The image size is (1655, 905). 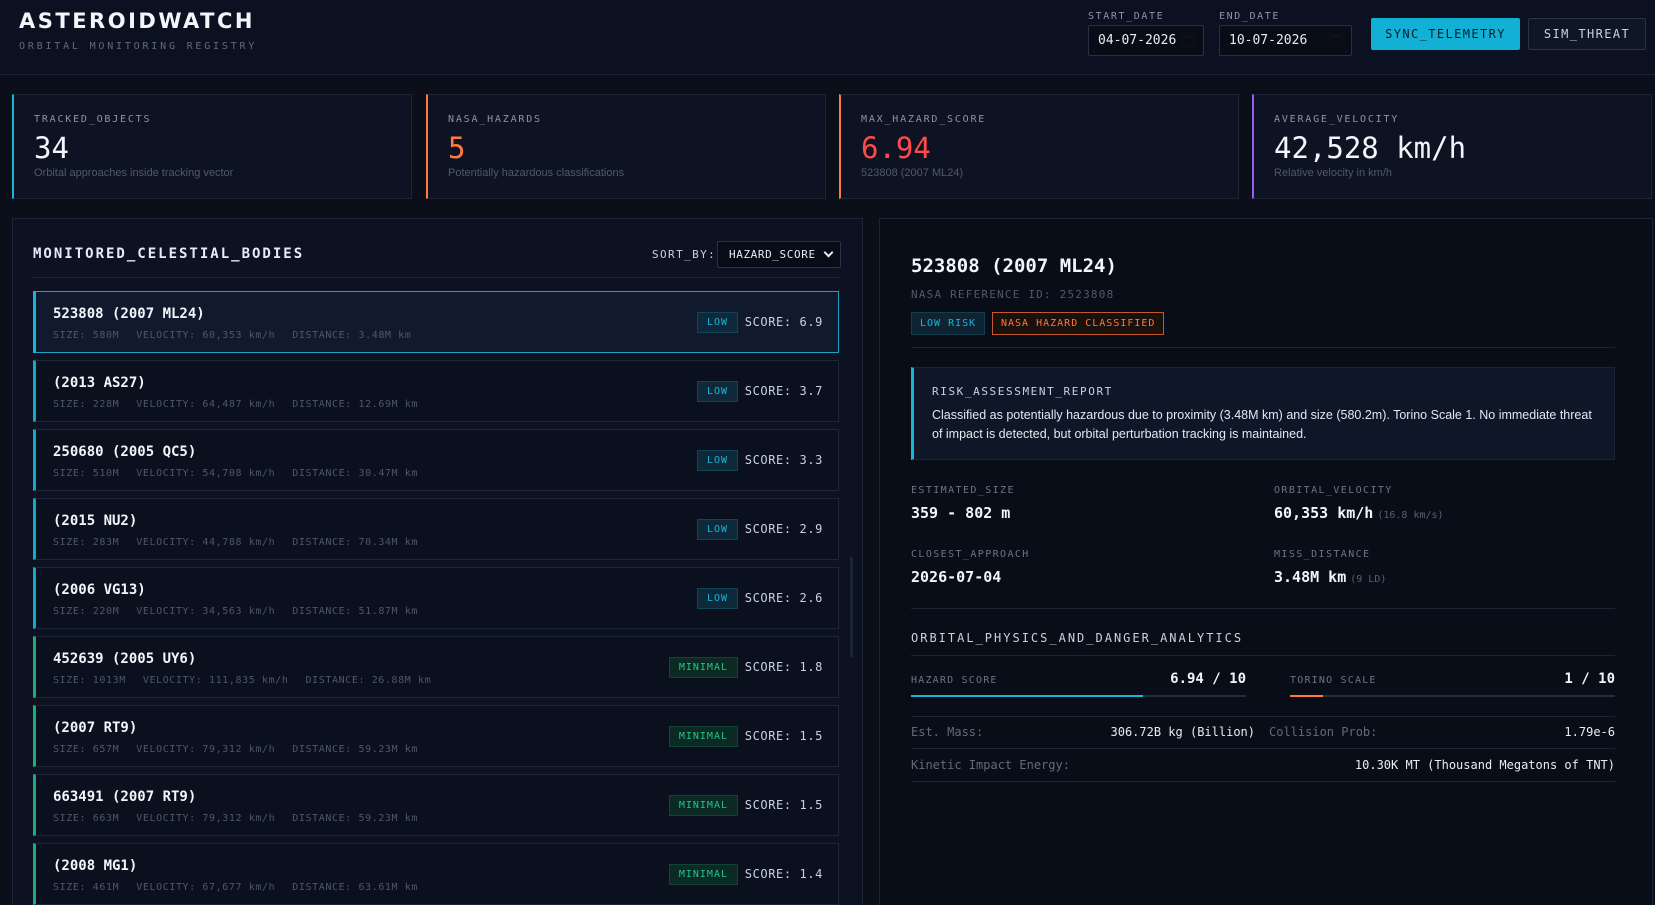 I want to click on stat-label: TRACKED_OBJECTS, so click(x=93, y=119).